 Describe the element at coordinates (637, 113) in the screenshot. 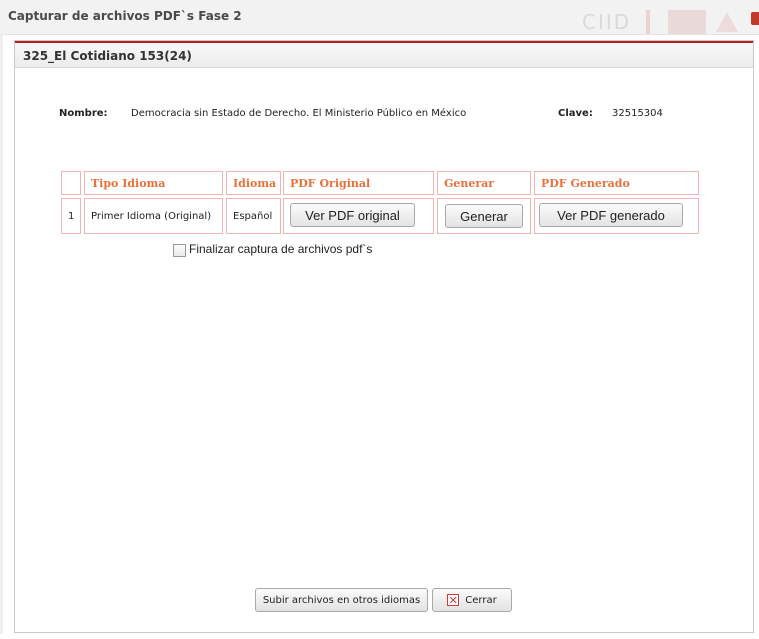

I see `clave-value: 32515304` at that location.